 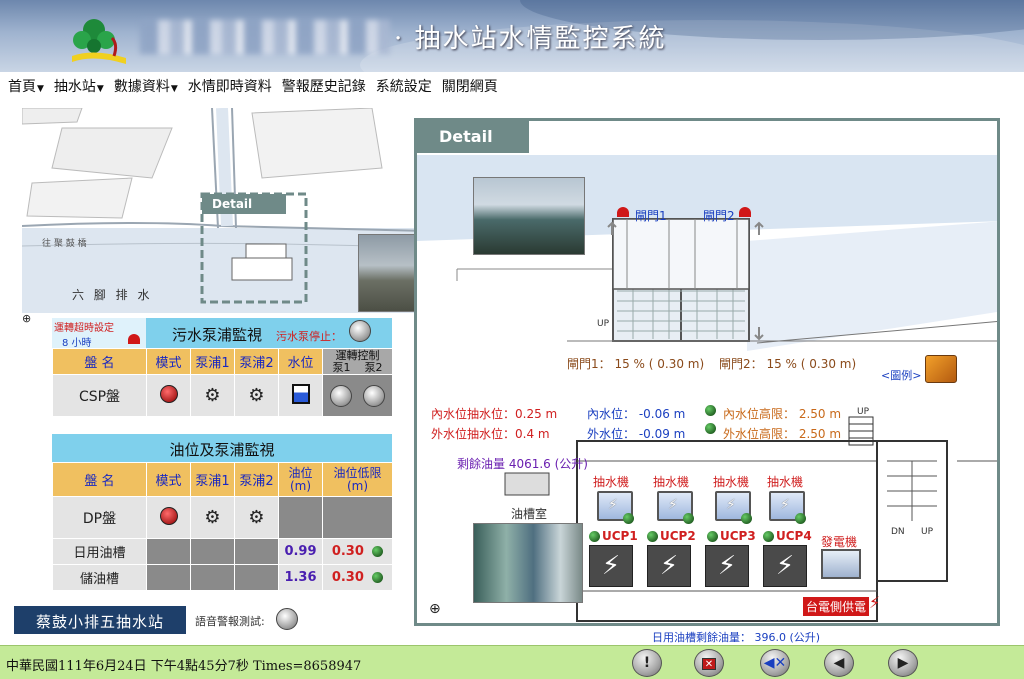 I want to click on oil-low-unit: (m), so click(x=357, y=485).